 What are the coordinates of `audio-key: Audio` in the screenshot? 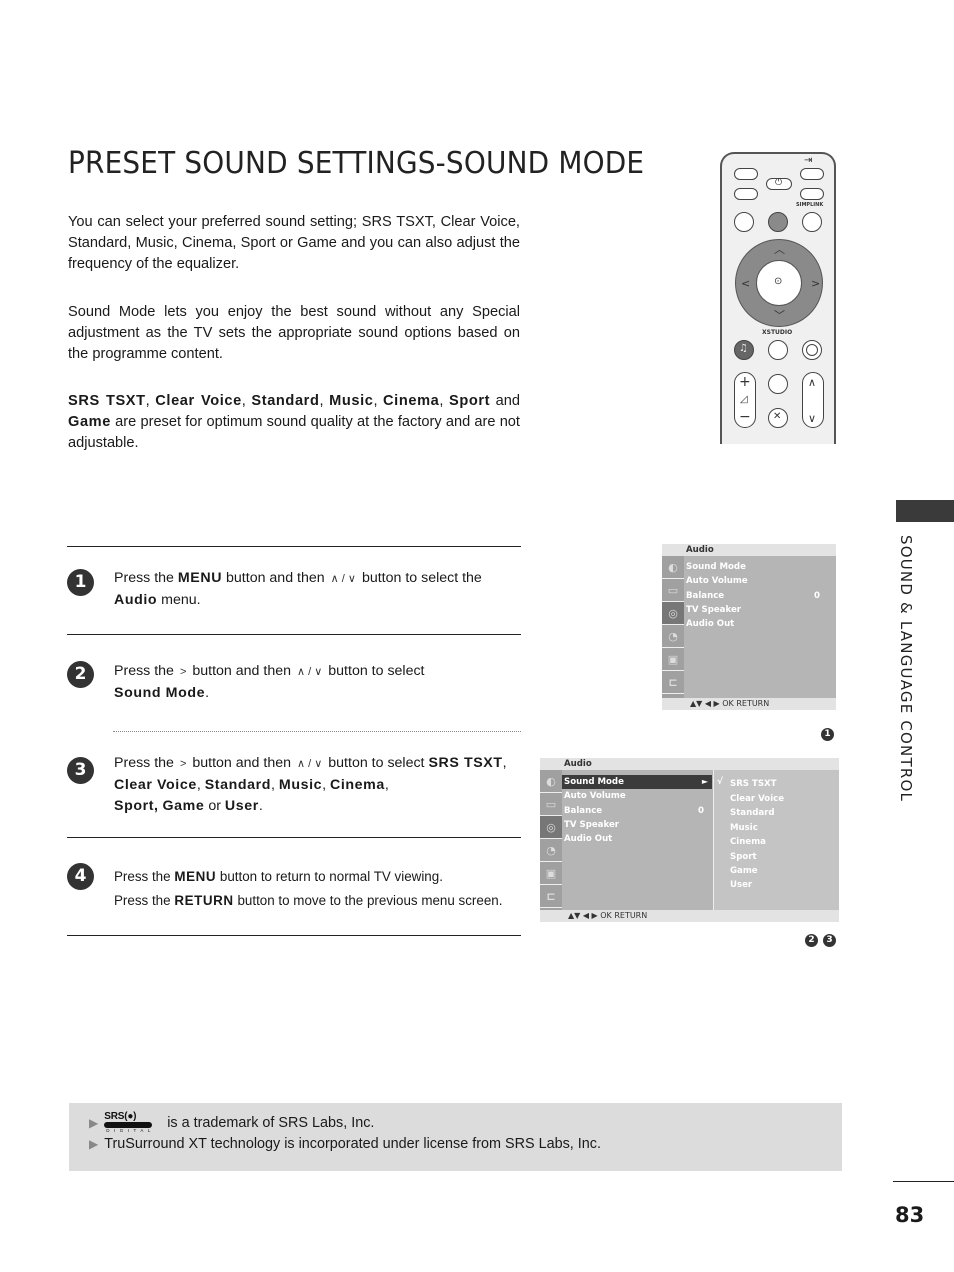 It's located at (136, 600).